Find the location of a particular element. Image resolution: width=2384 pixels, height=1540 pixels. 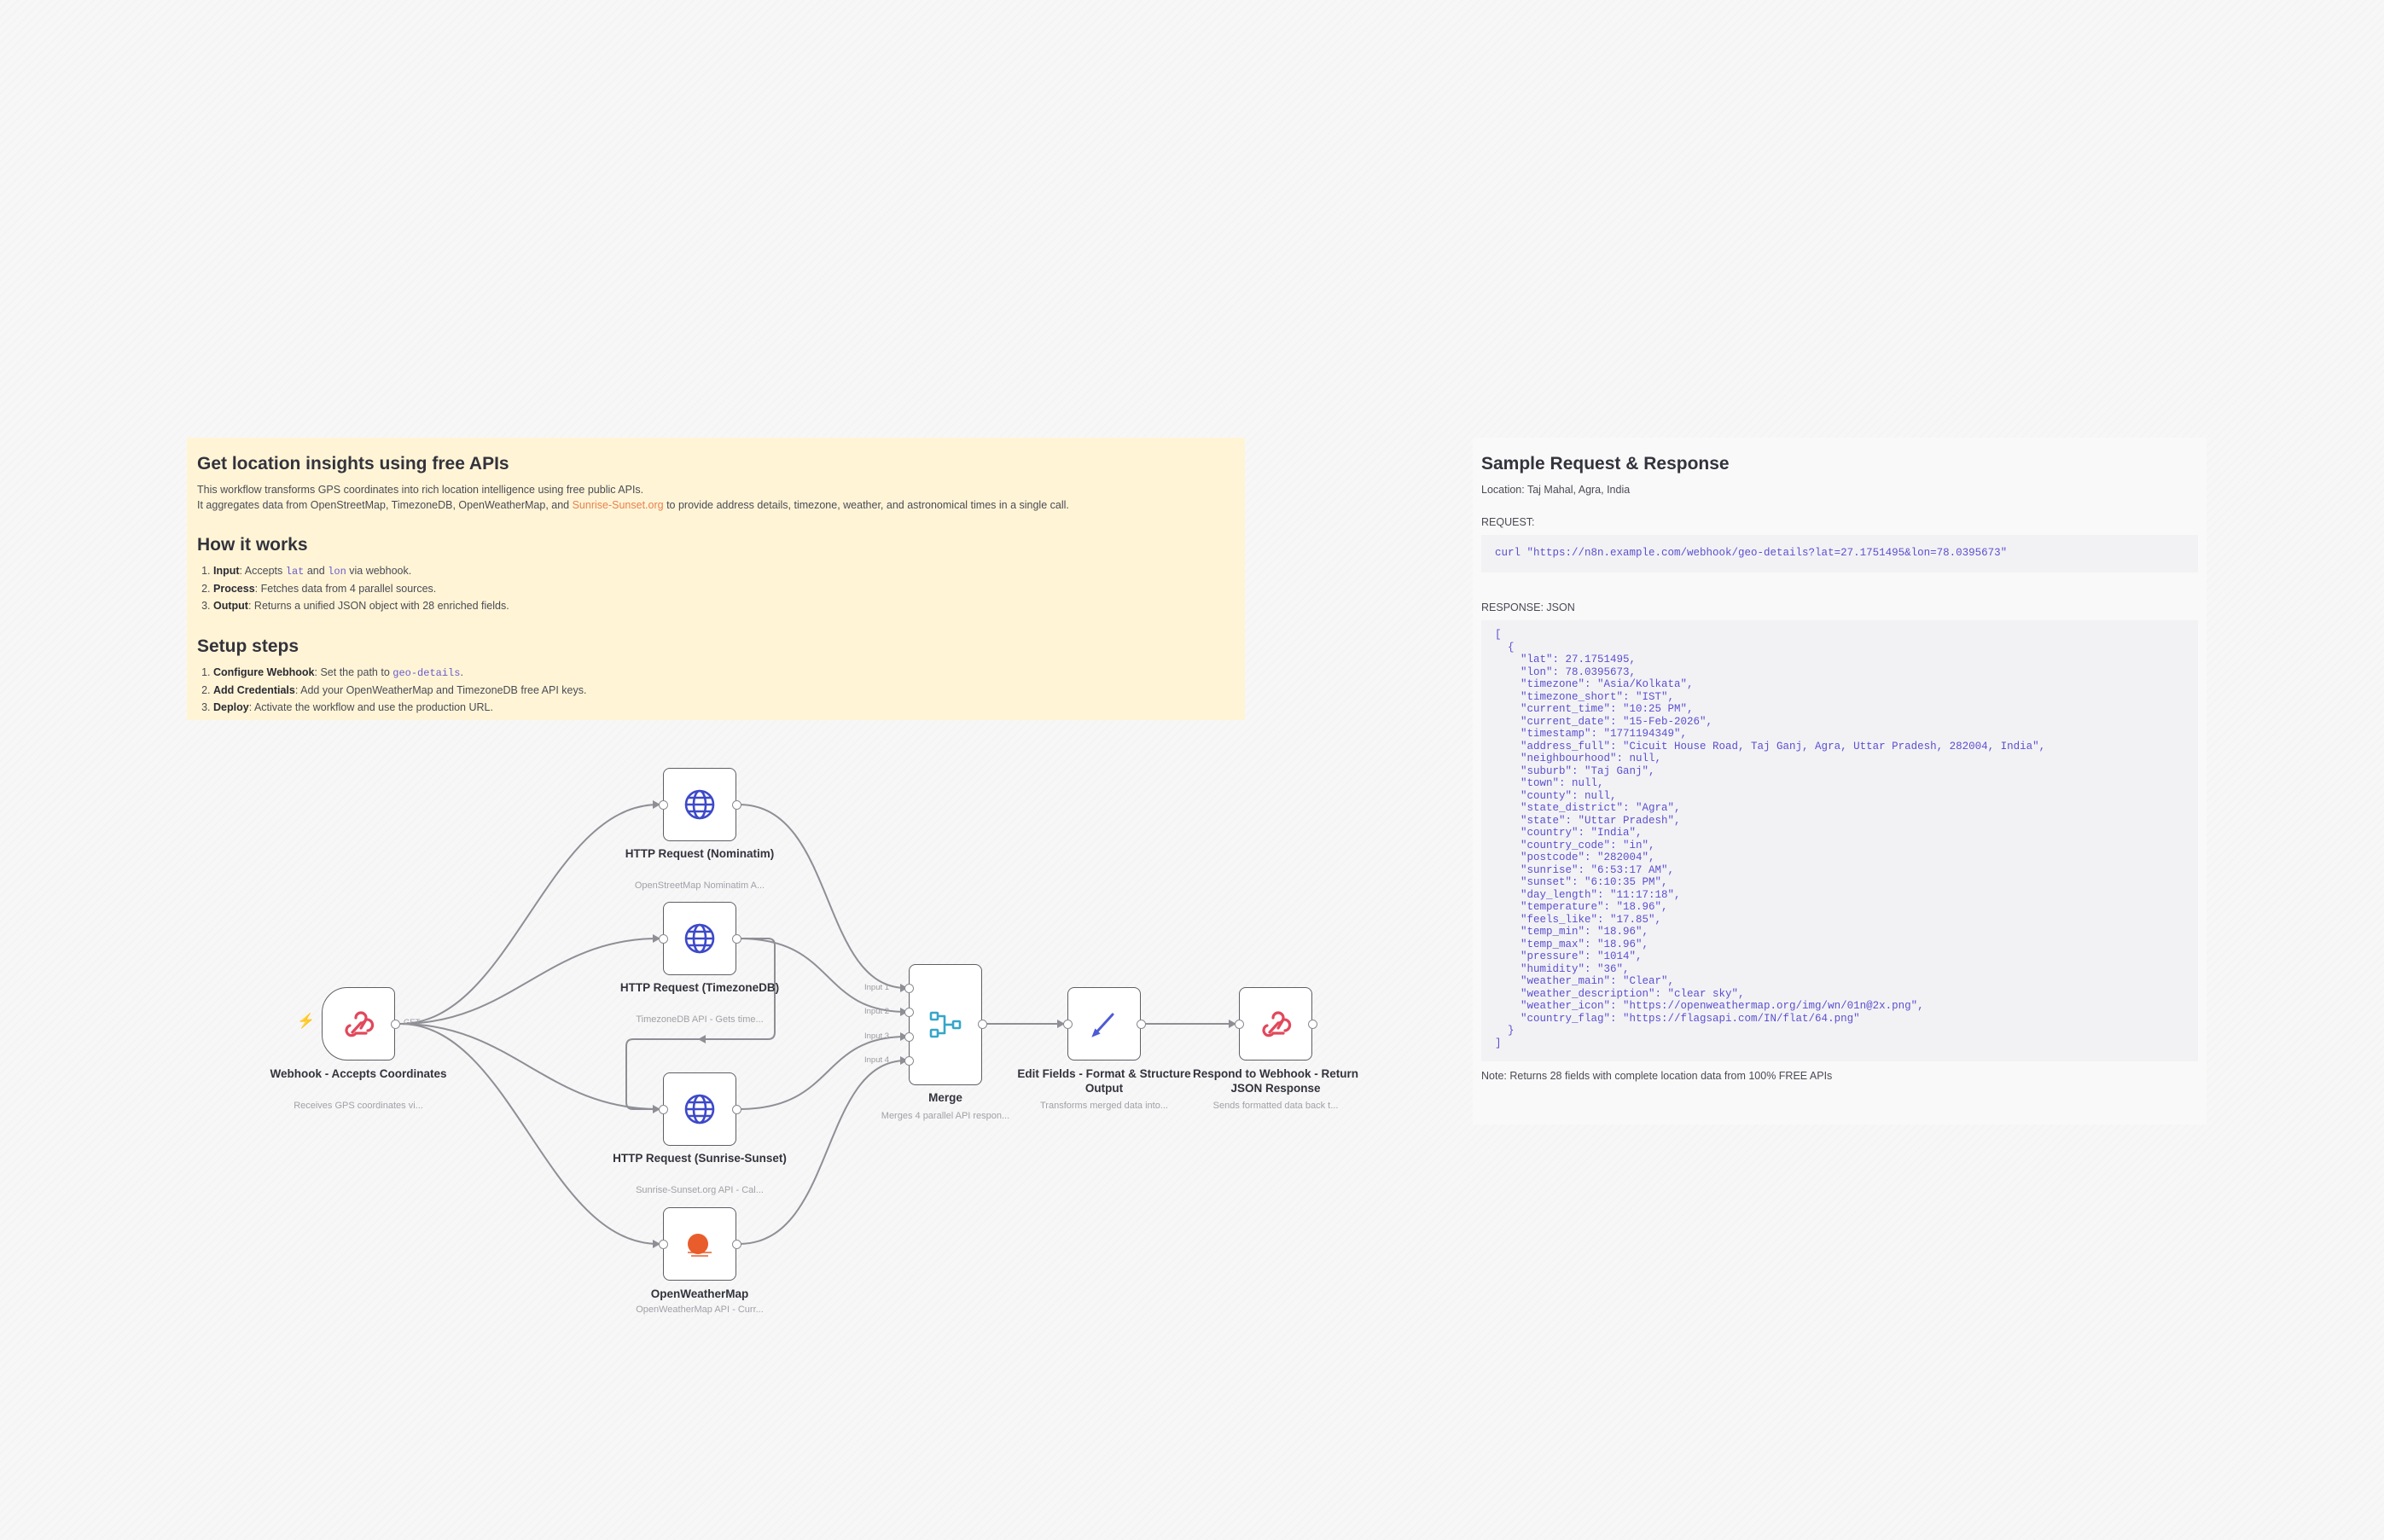

connection-timezonedb-merge is located at coordinates (822, 975).